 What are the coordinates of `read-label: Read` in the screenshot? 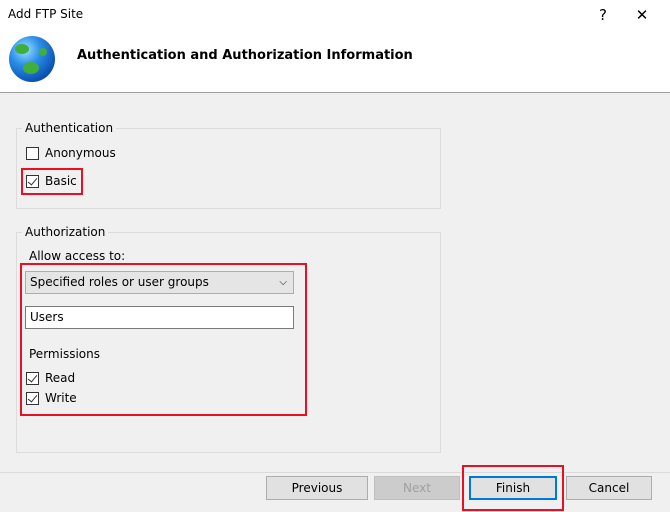 It's located at (60, 378).